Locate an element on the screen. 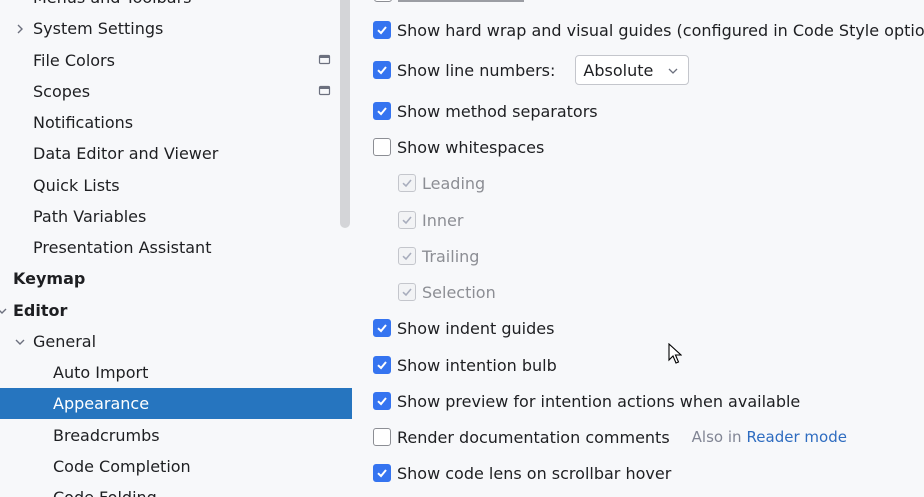 Image resolution: width=924 pixels, height=497 pixels. tree-item-label: File Colors is located at coordinates (74, 60).